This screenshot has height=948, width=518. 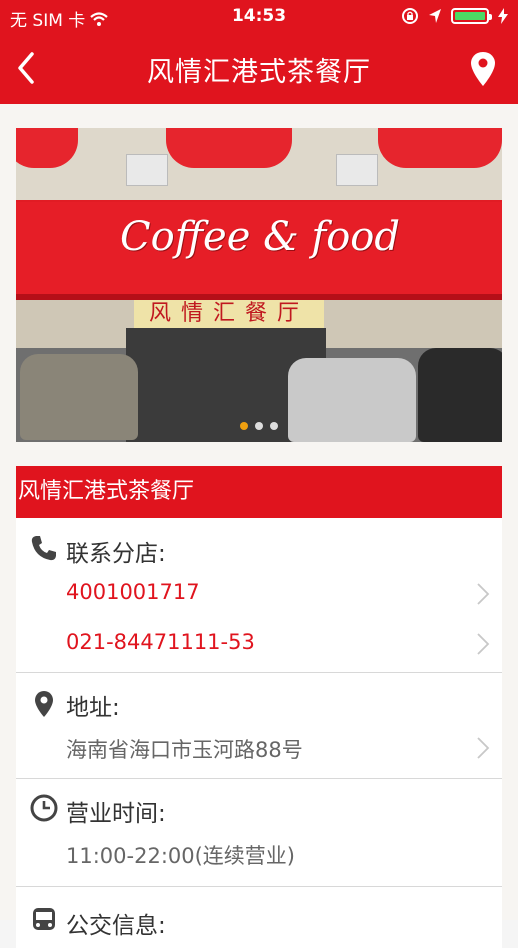 I want to click on page-title: 风情汇港式茶餐厅, so click(x=259, y=72).